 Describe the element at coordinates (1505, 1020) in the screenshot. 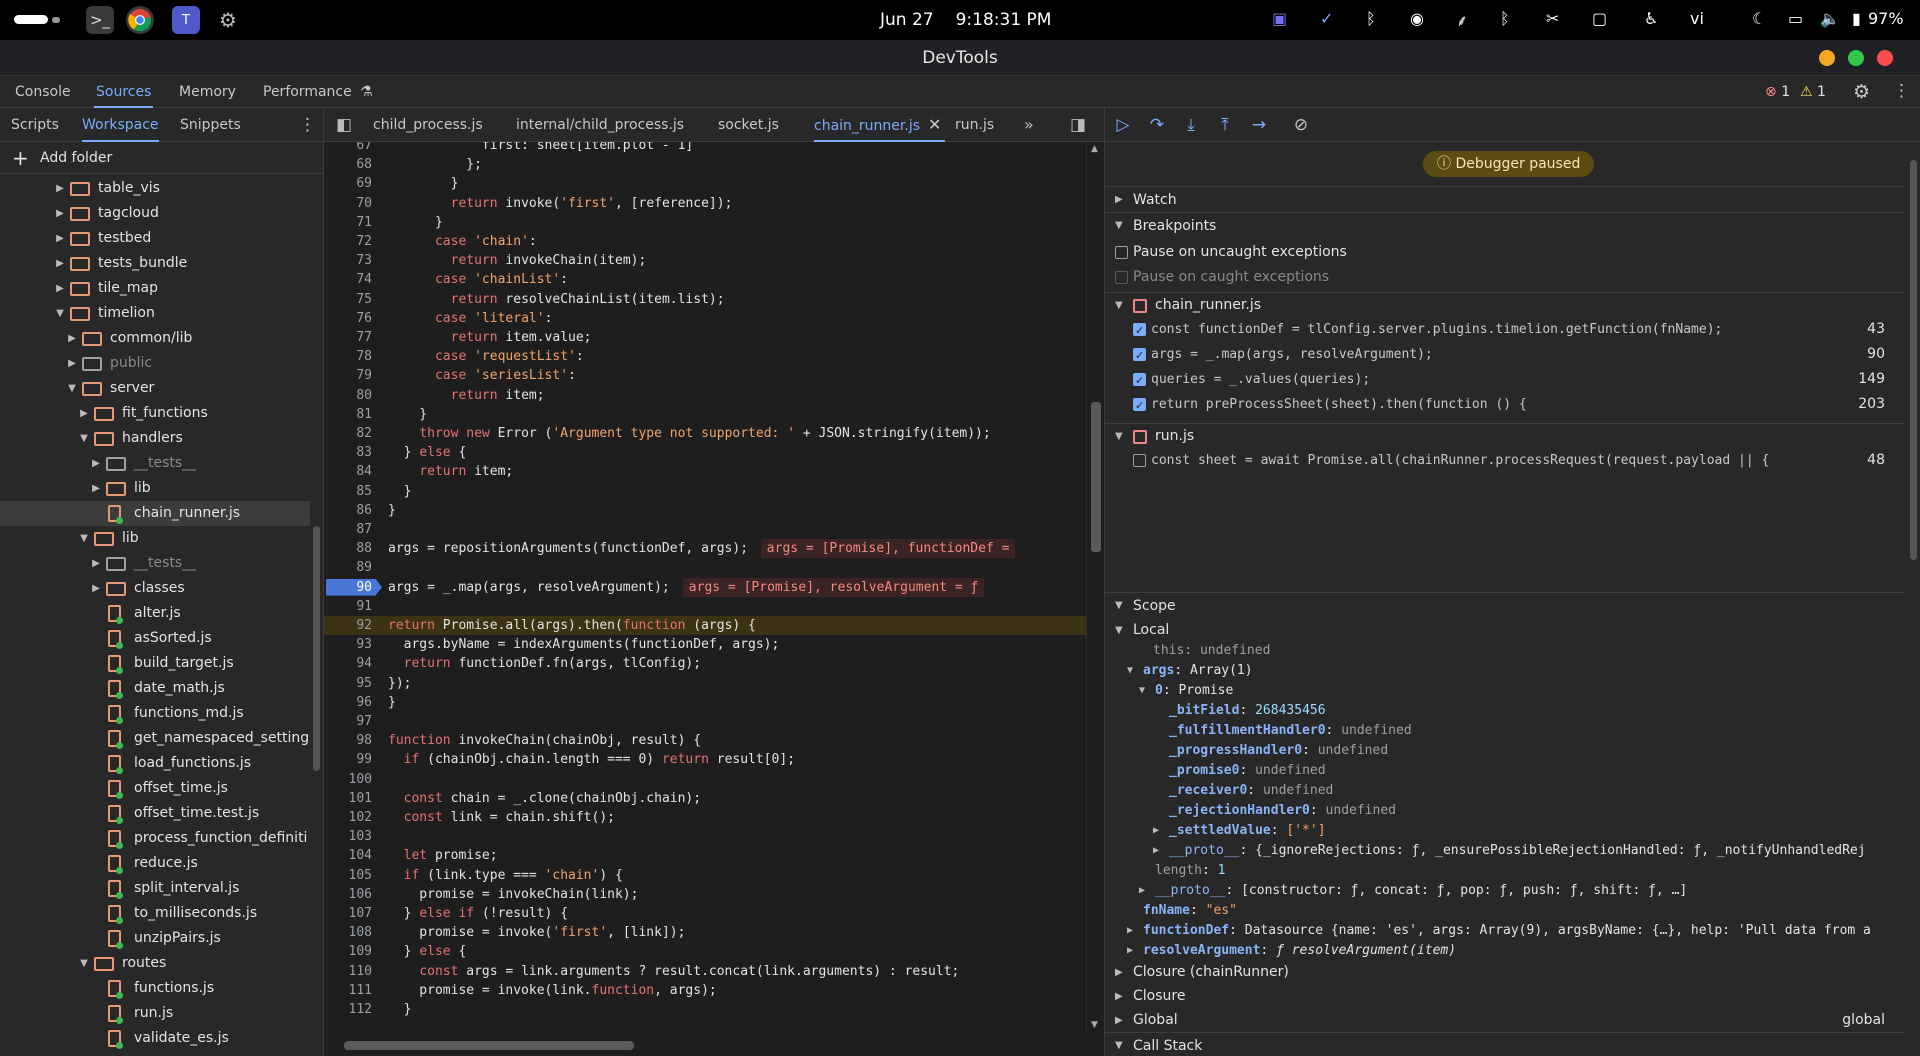

I see `scope-global-row: ▶ Global global` at that location.